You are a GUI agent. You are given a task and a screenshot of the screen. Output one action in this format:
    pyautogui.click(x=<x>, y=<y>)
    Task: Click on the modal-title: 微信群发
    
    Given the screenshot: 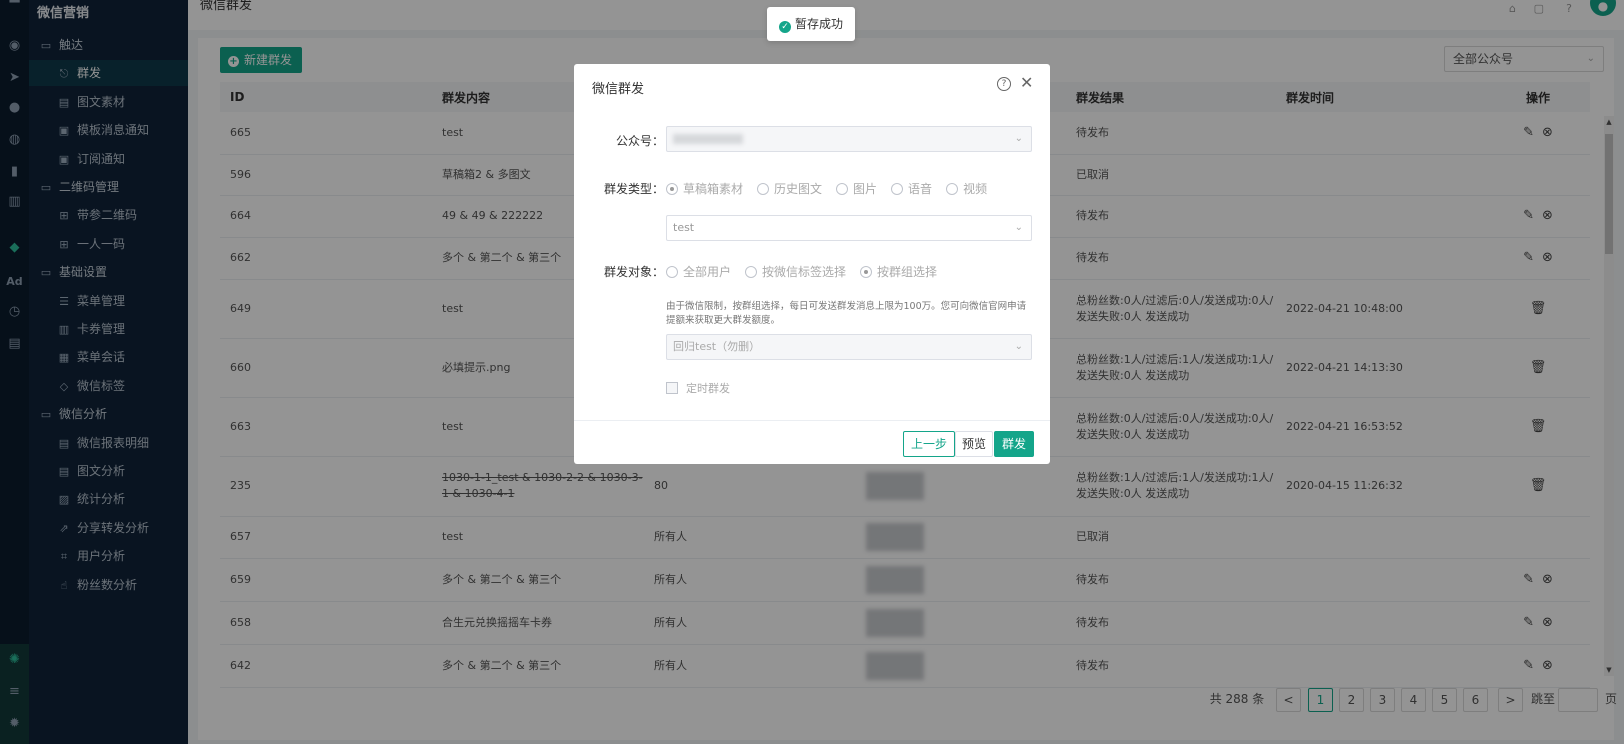 What is the action you would take?
    pyautogui.click(x=618, y=89)
    